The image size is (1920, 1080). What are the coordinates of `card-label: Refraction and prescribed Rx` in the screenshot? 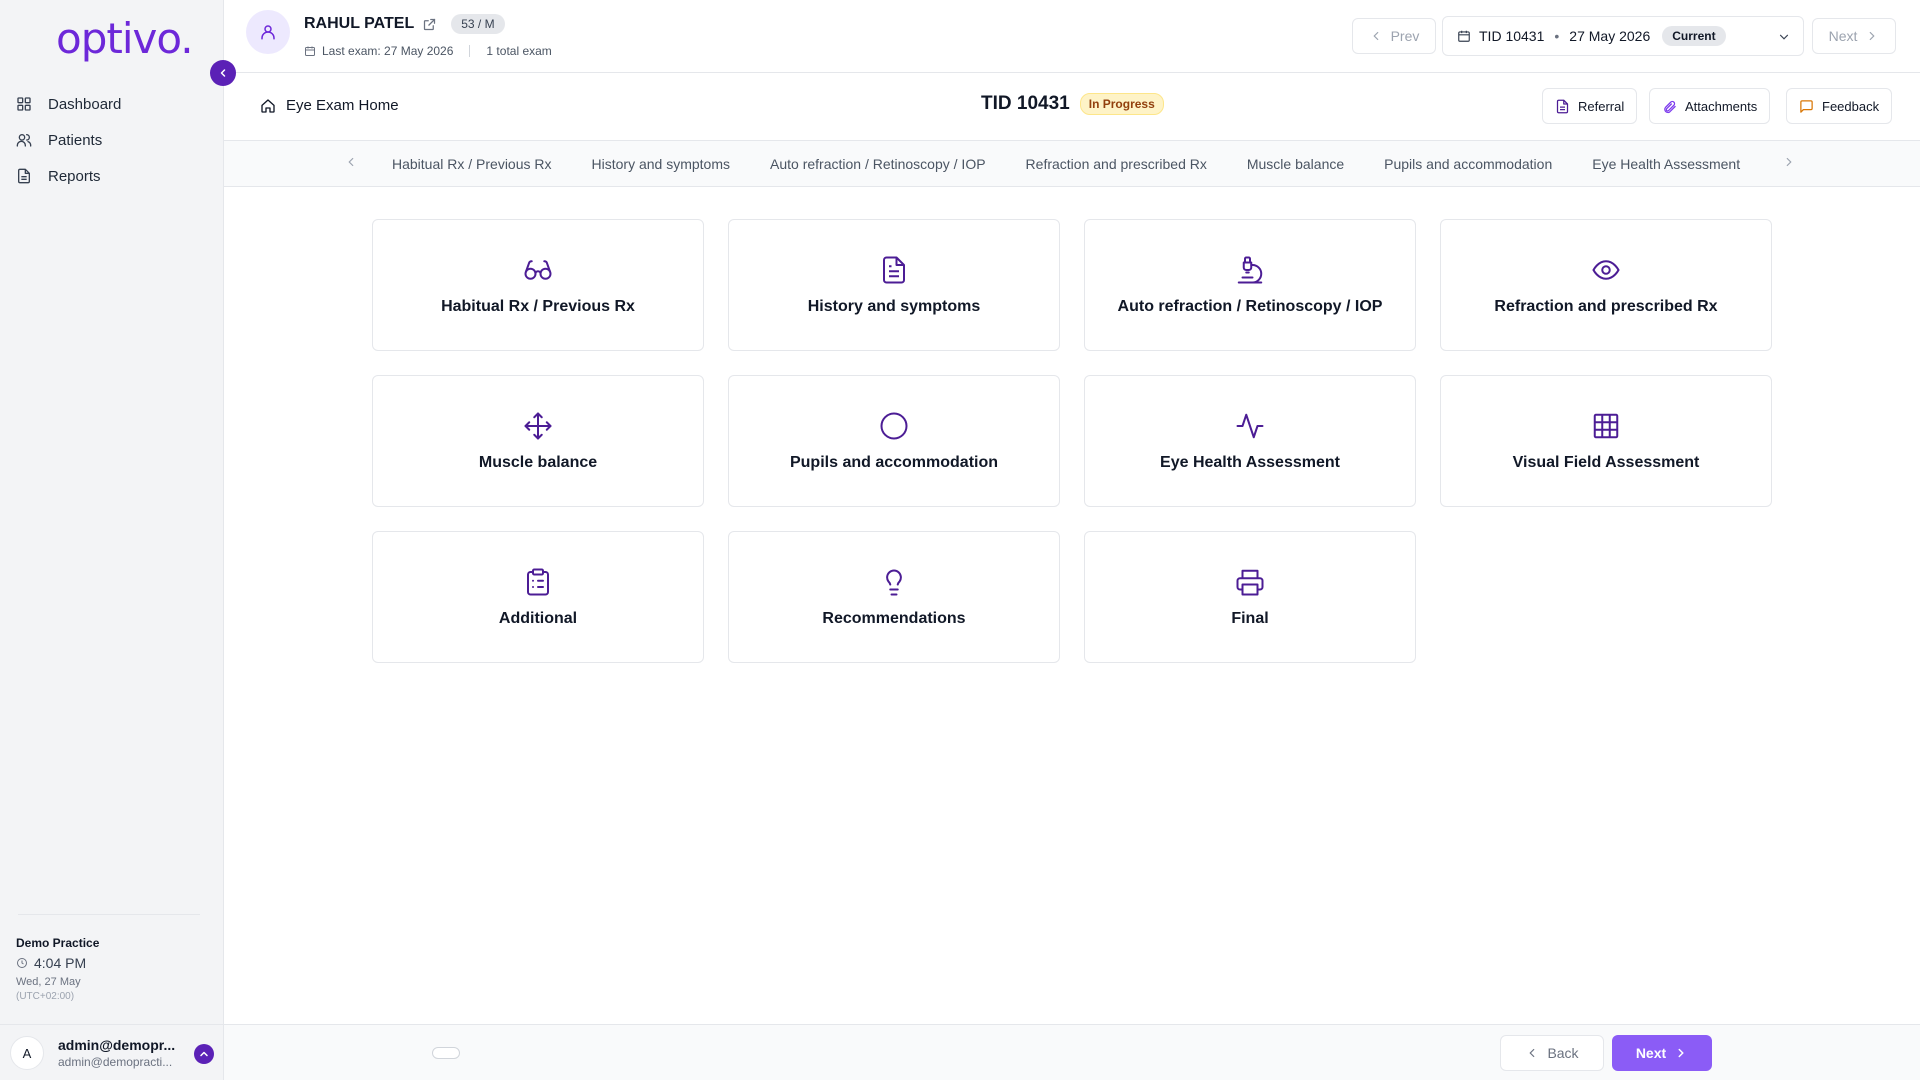 It's located at (1606, 306).